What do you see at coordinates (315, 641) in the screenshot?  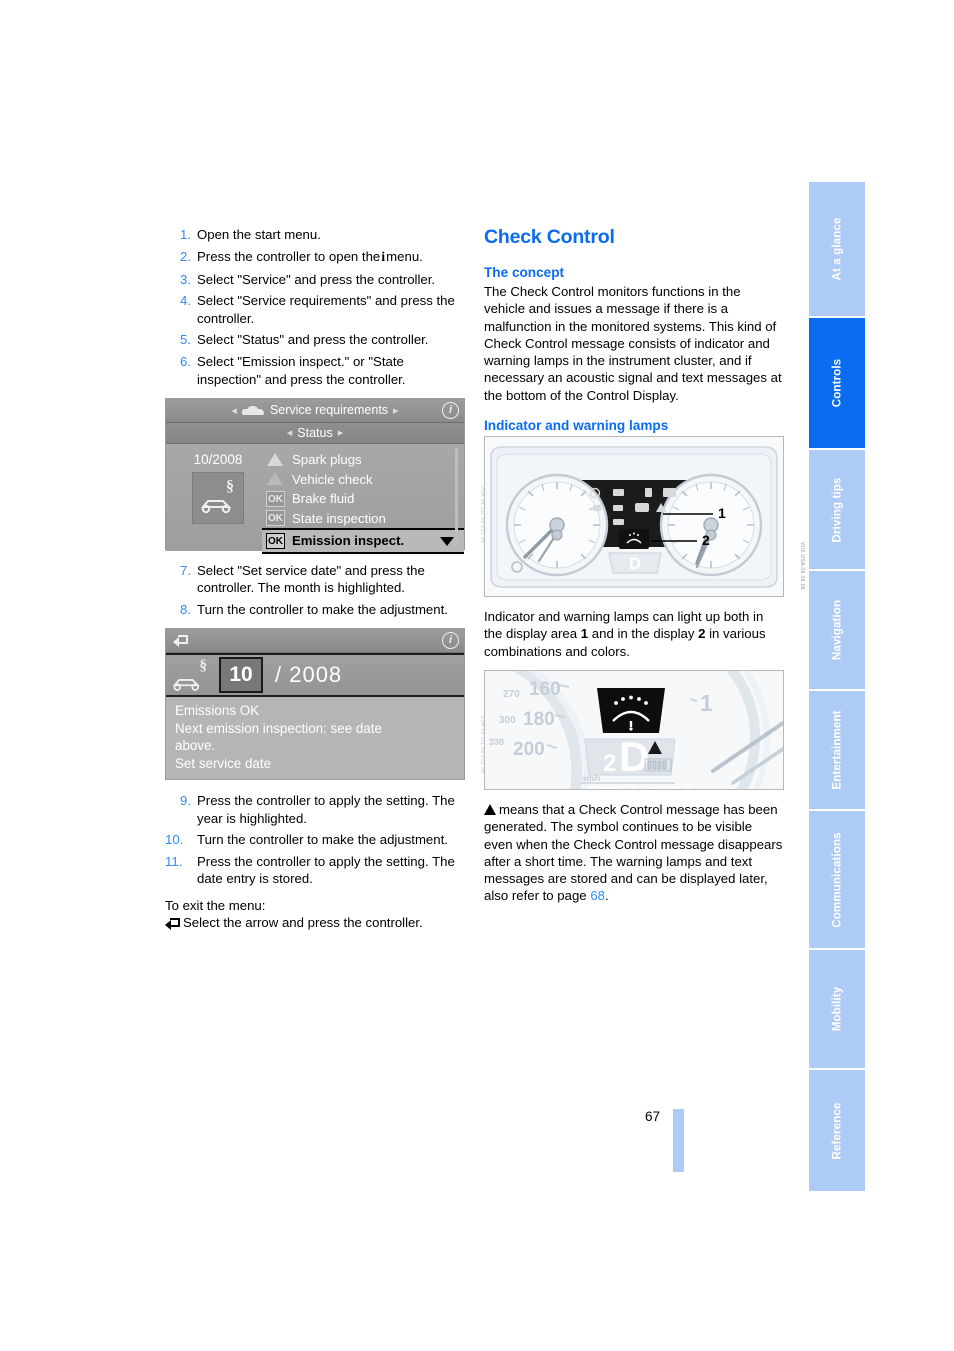 I see `idrive-title-bar: i` at bounding box center [315, 641].